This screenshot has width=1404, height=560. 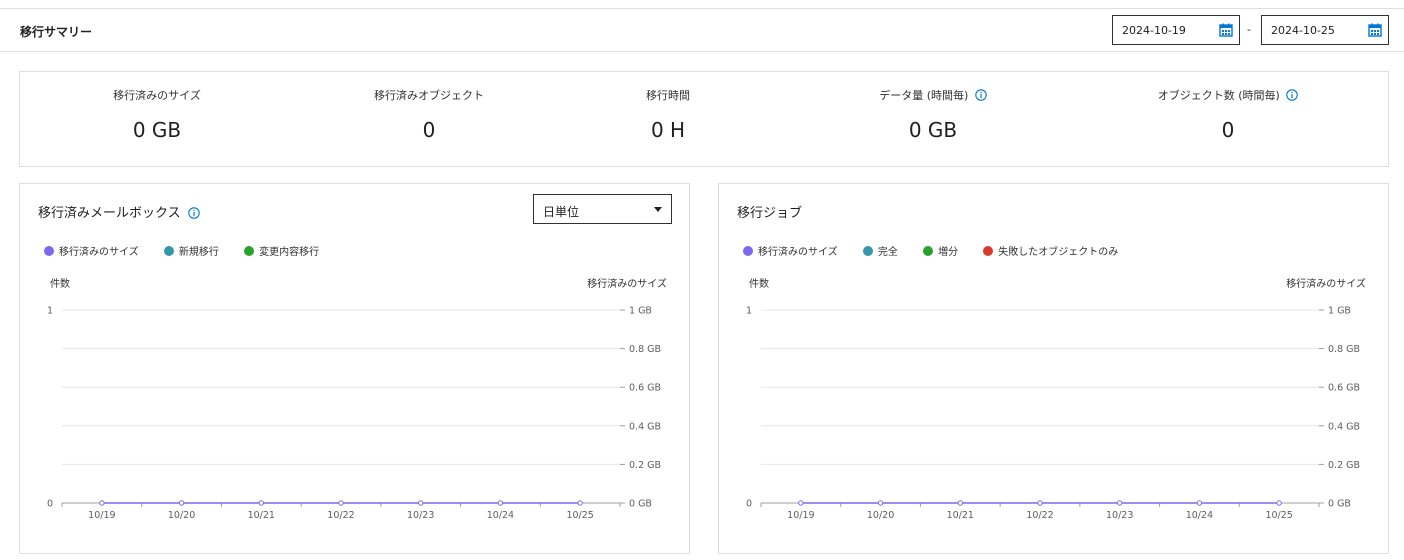 I want to click on end-date-input: 2024-10-25, so click(x=1325, y=30).